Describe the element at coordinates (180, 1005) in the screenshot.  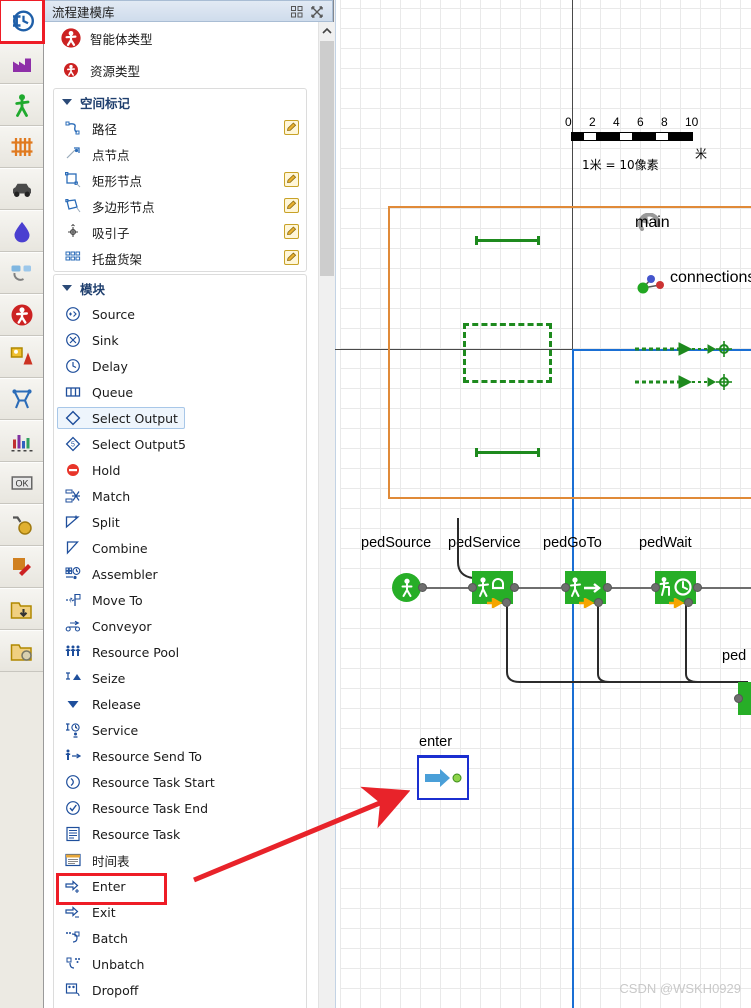
I see `palette-item-pickup: Pickup` at that location.